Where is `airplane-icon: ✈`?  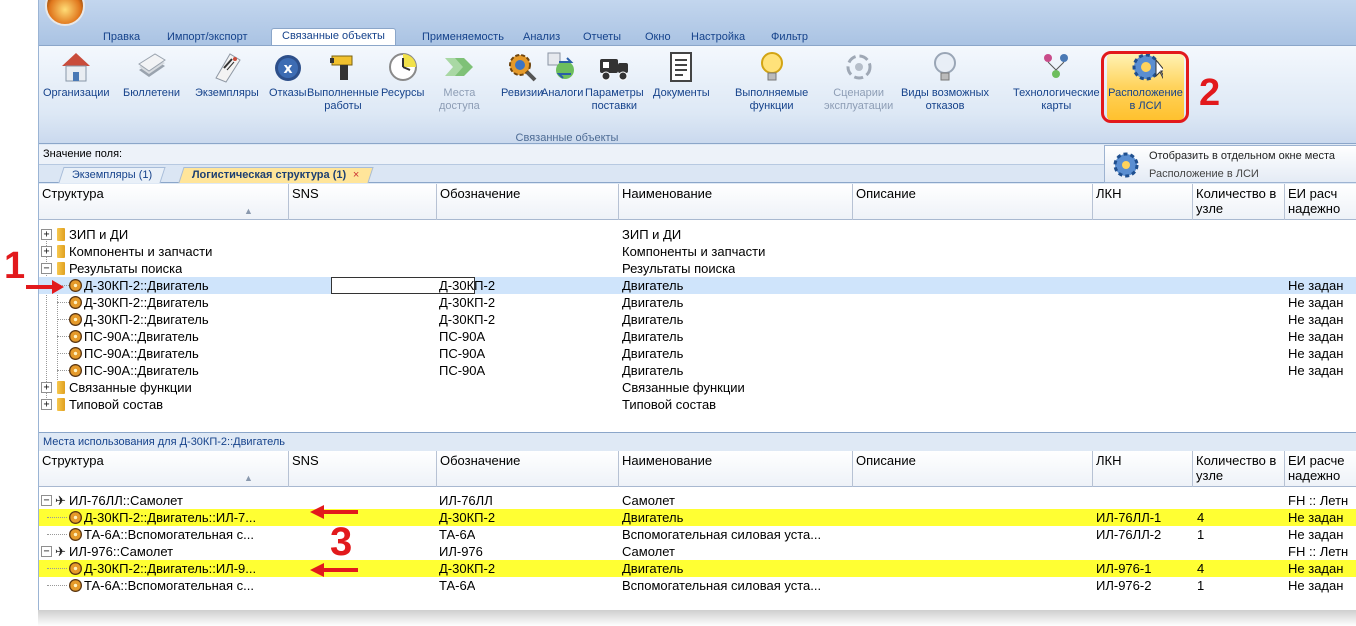 airplane-icon: ✈ is located at coordinates (60, 500).